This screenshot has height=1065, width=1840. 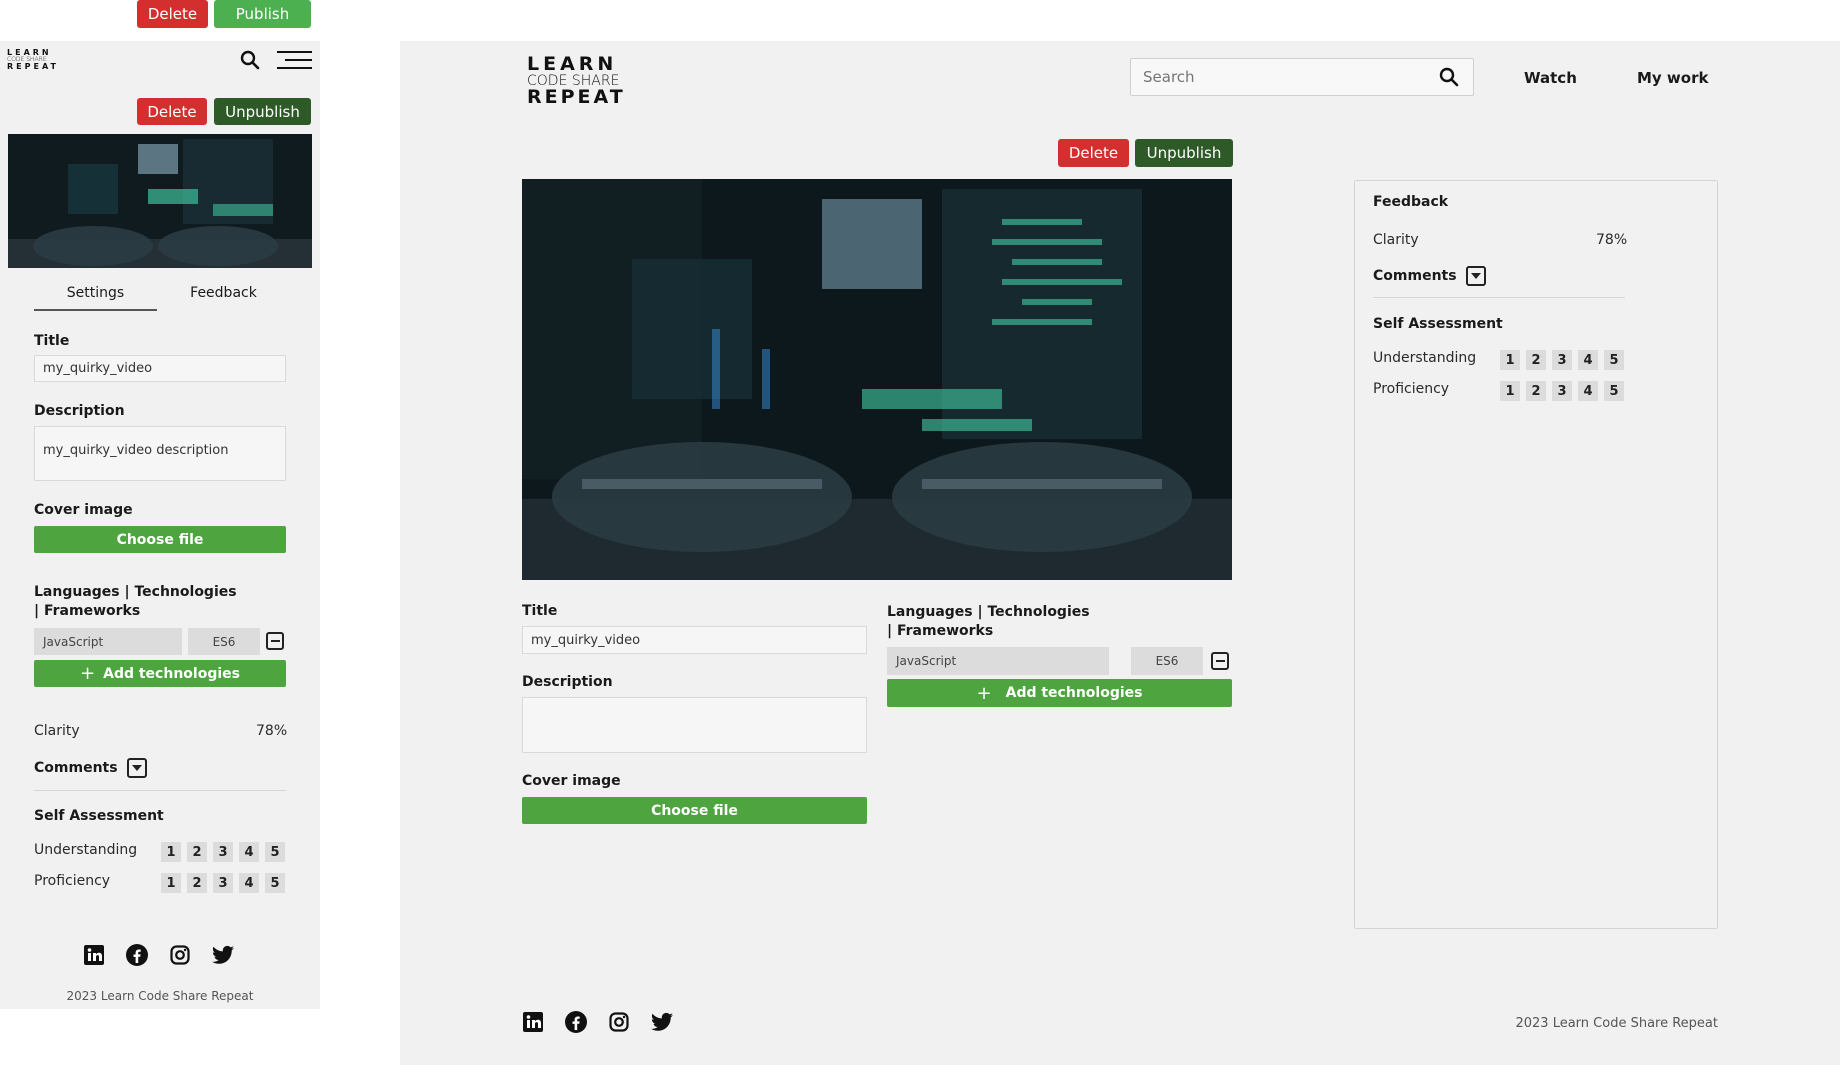 What do you see at coordinates (76, 768) in the screenshot?
I see `mobile-comments-label: Comments` at bounding box center [76, 768].